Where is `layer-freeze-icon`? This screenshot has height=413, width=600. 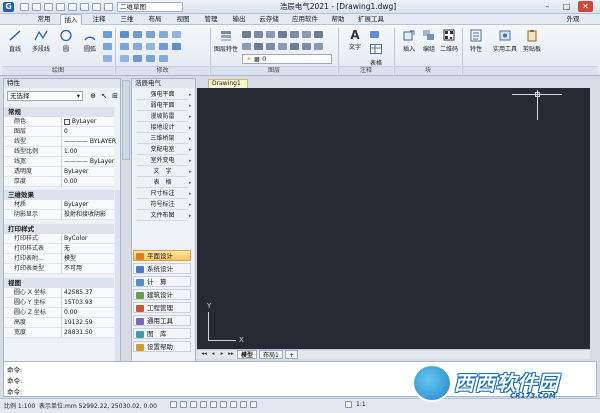
layer-freeze-icon is located at coordinates (270, 34).